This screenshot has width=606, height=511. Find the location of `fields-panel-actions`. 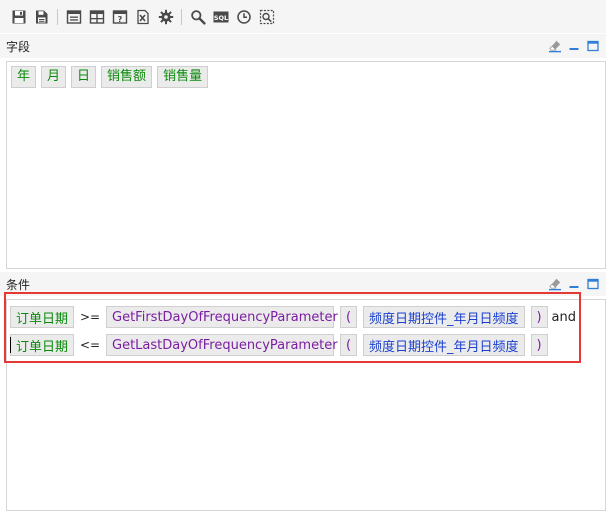

fields-panel-actions is located at coordinates (574, 46).